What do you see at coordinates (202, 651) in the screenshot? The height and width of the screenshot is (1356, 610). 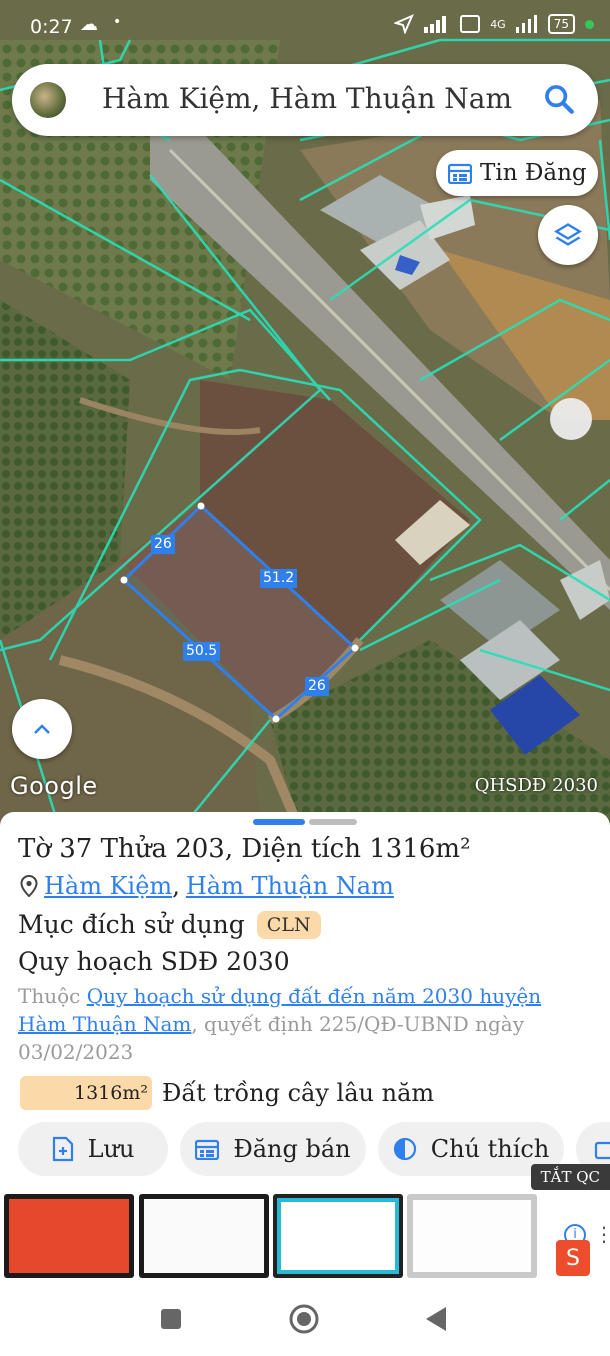 I see `parcel-edge-label: 50.5` at bounding box center [202, 651].